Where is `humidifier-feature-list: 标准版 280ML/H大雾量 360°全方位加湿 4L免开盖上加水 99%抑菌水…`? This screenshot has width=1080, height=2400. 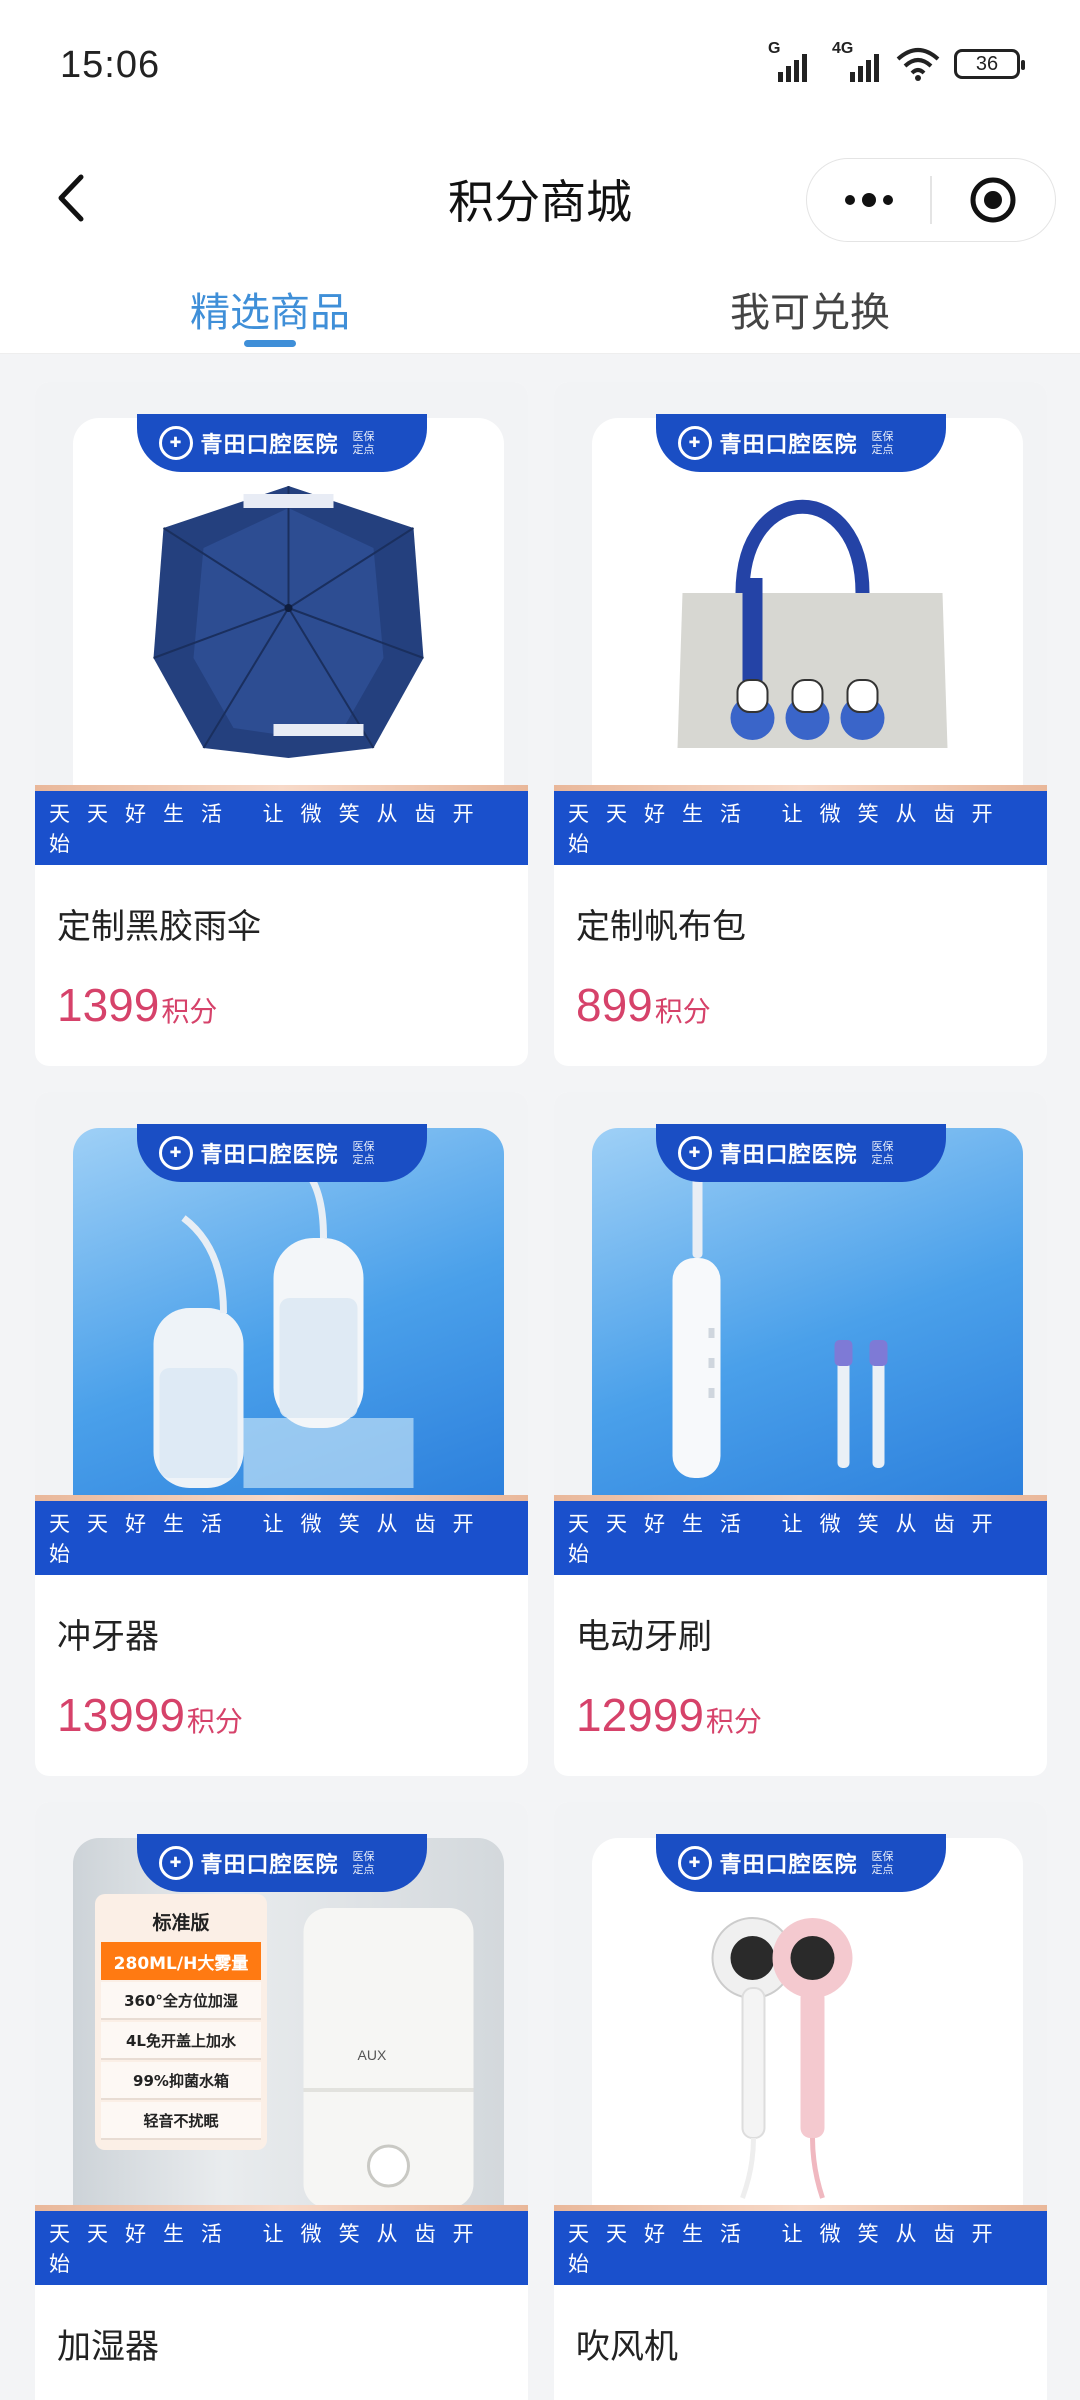
humidifier-feature-list: 标准版 280ML/H大雾量 360°全方位加湿 4L免开盖上加水 99%抑菌水… is located at coordinates (181, 2022).